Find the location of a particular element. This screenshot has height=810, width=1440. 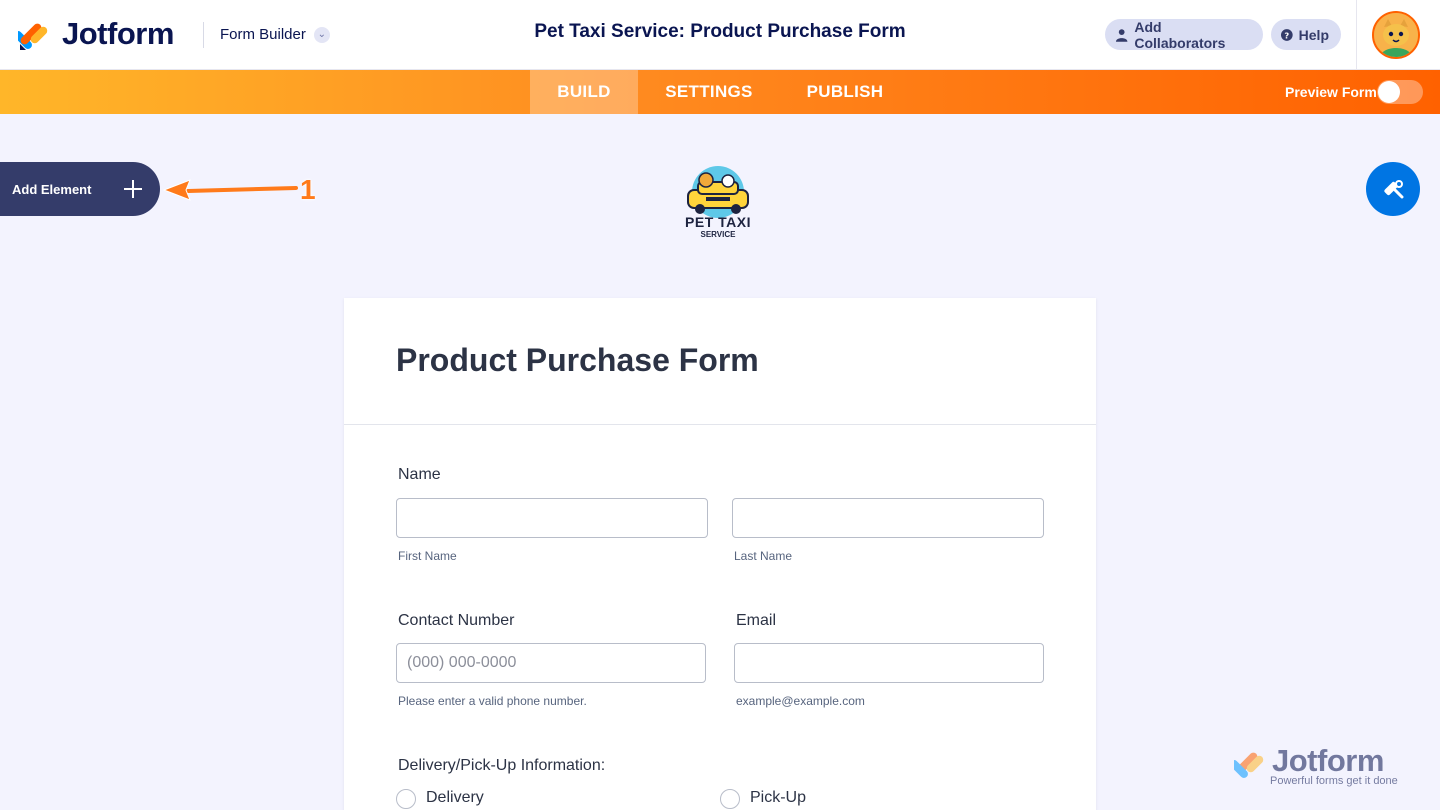

name-label: Name is located at coordinates (419, 474).